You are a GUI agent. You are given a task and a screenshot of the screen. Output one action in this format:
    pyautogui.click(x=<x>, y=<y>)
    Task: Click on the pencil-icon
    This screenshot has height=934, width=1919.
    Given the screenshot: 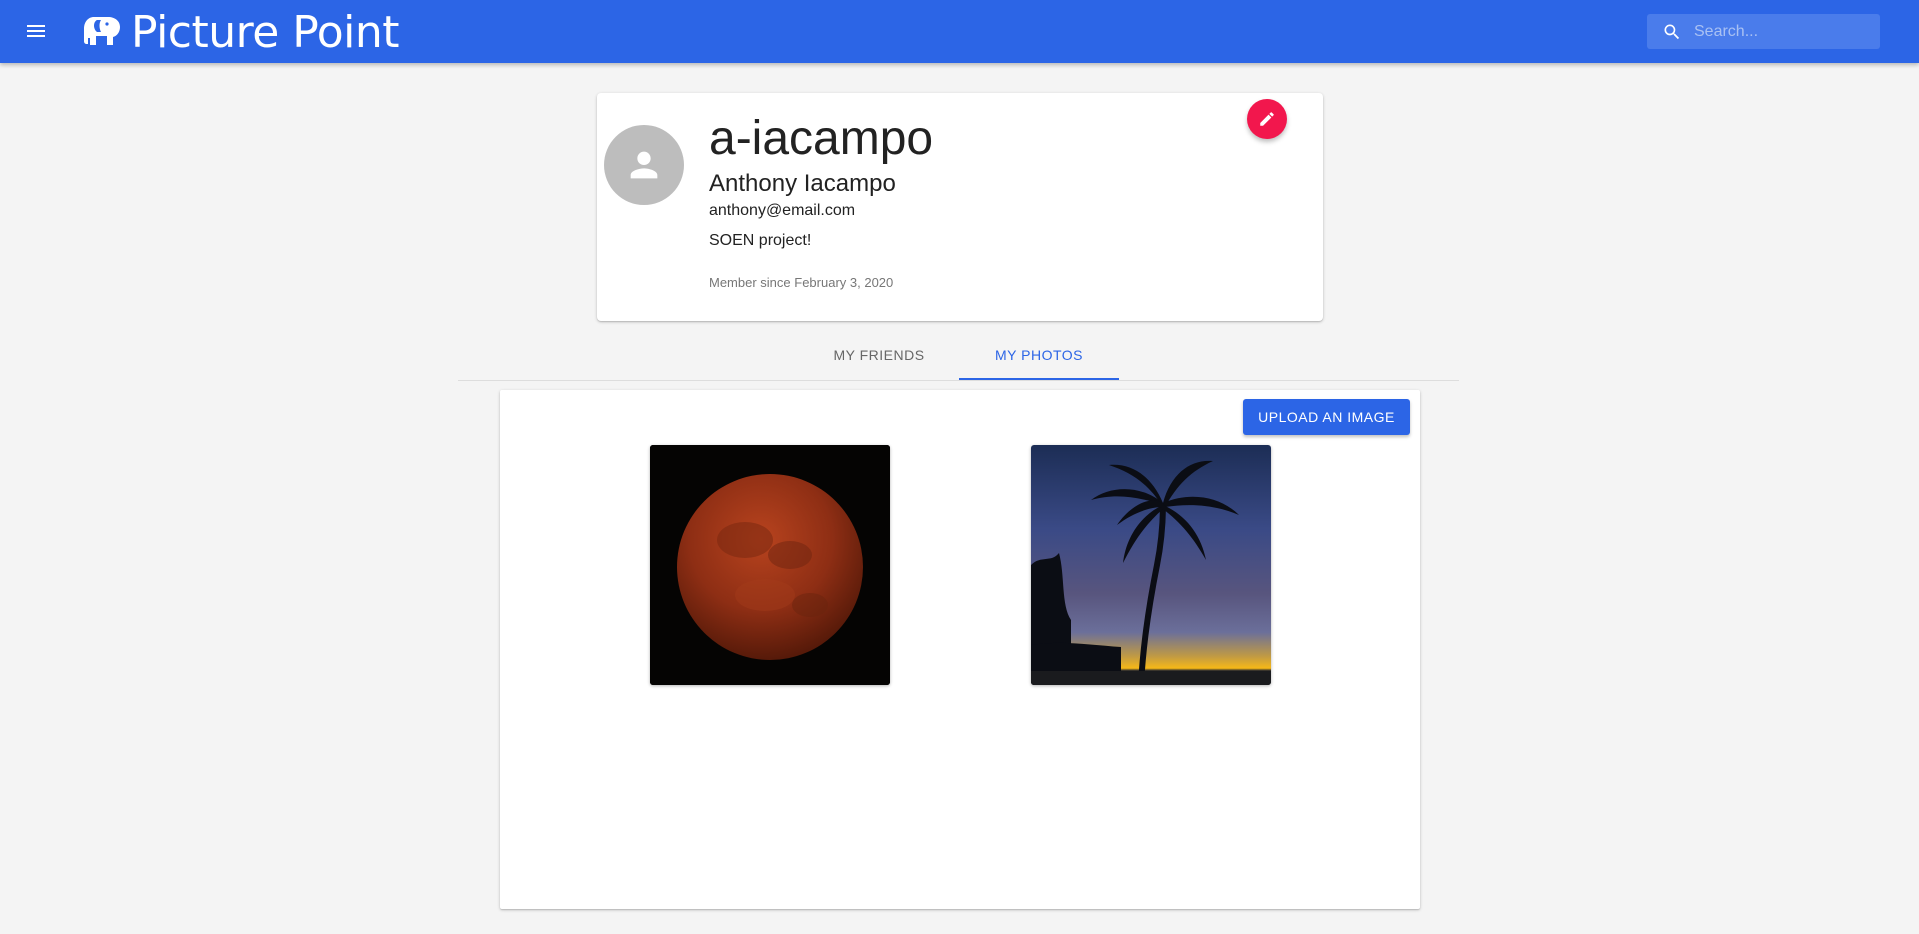 What is the action you would take?
    pyautogui.click(x=1267, y=119)
    